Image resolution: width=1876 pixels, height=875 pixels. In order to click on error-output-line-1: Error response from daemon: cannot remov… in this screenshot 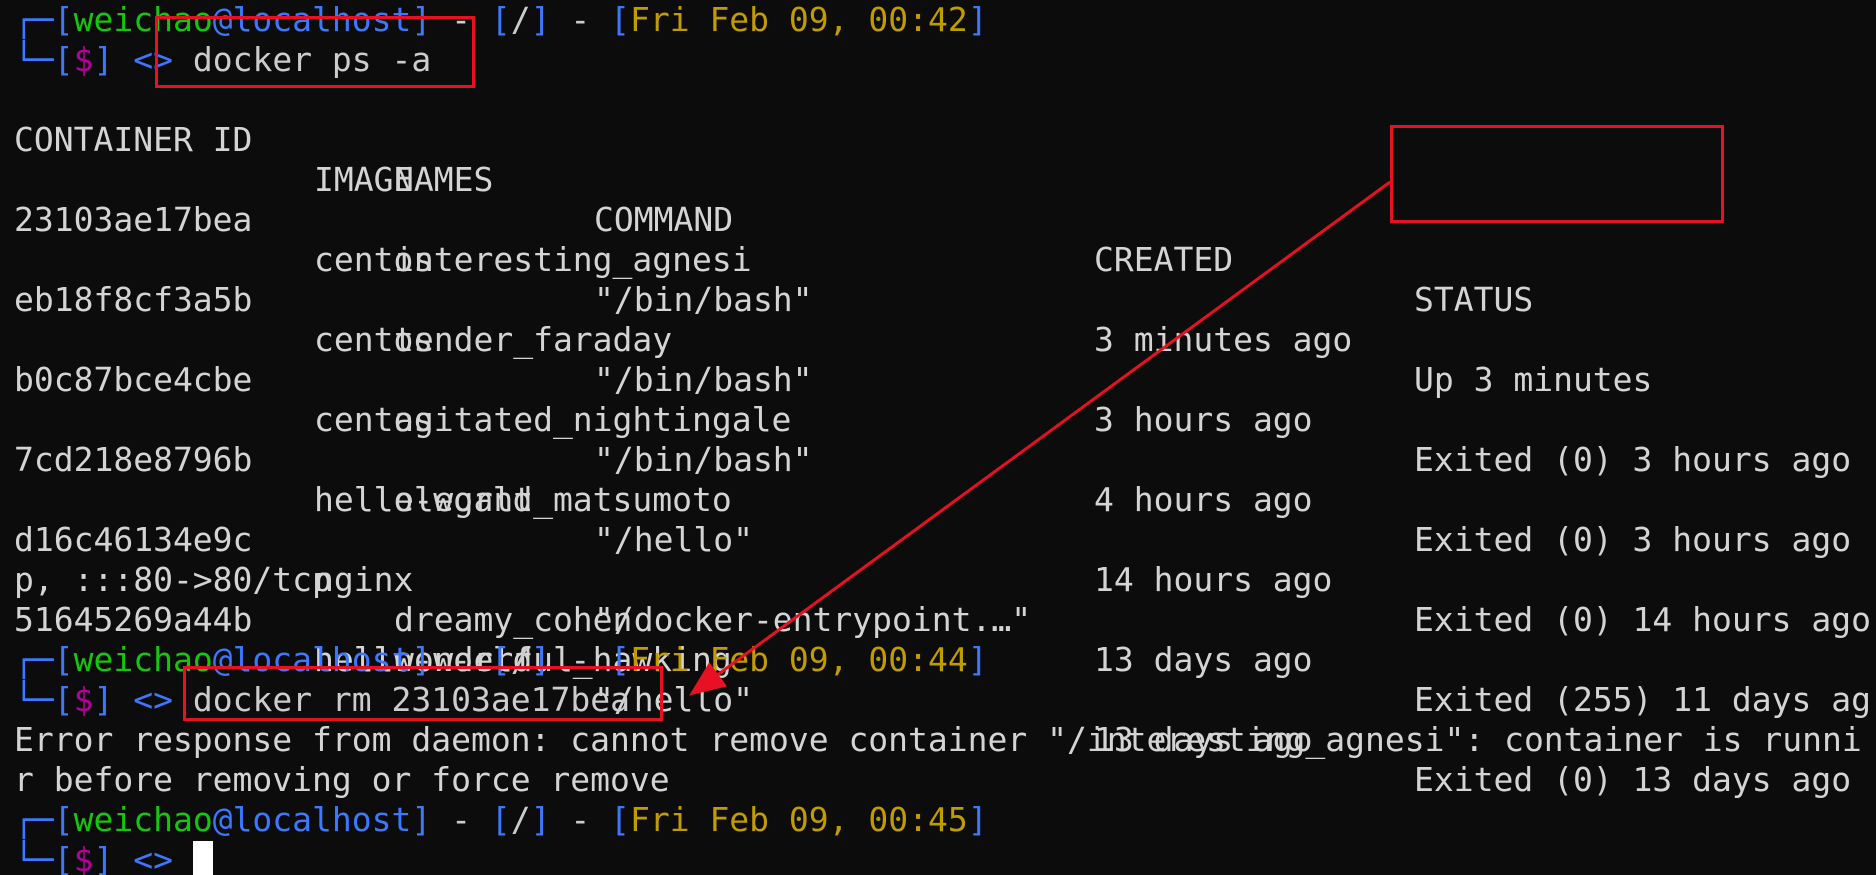, I will do `click(938, 739)`.